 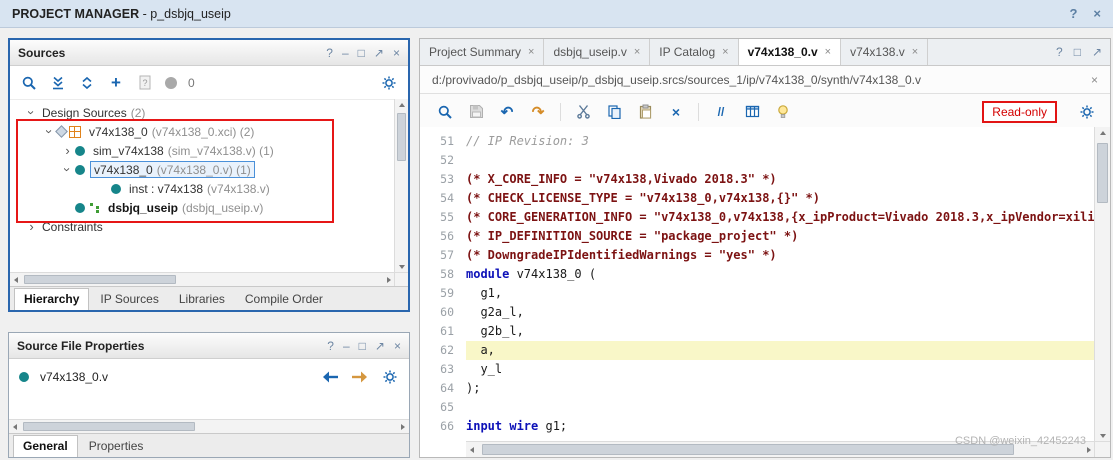 I want to click on tab-project-summary: Project Summary ×, so click(x=482, y=52).